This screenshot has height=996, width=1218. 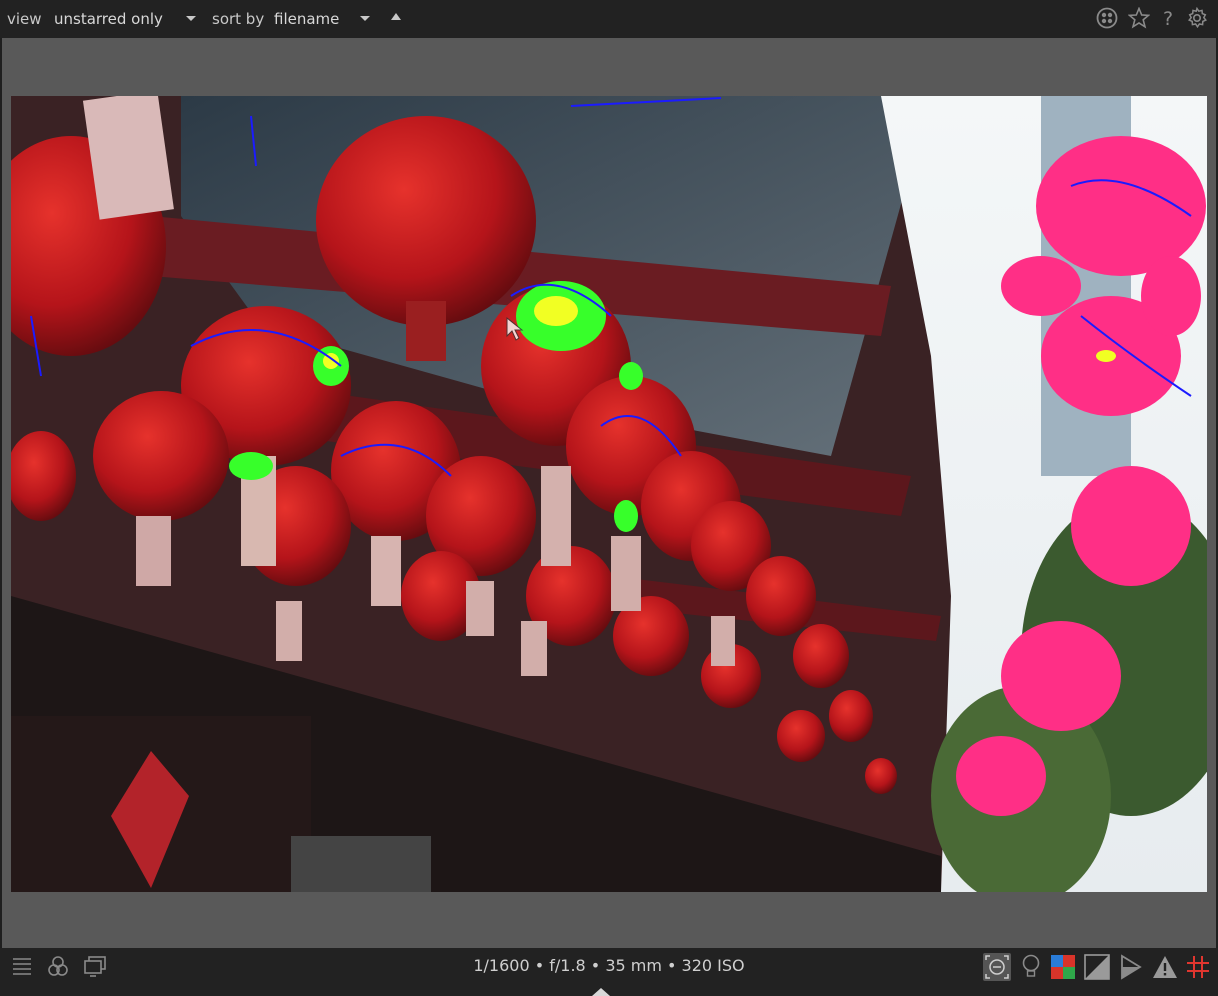 I want to click on bottom-panel-toggle-icon, so click(x=601, y=992).